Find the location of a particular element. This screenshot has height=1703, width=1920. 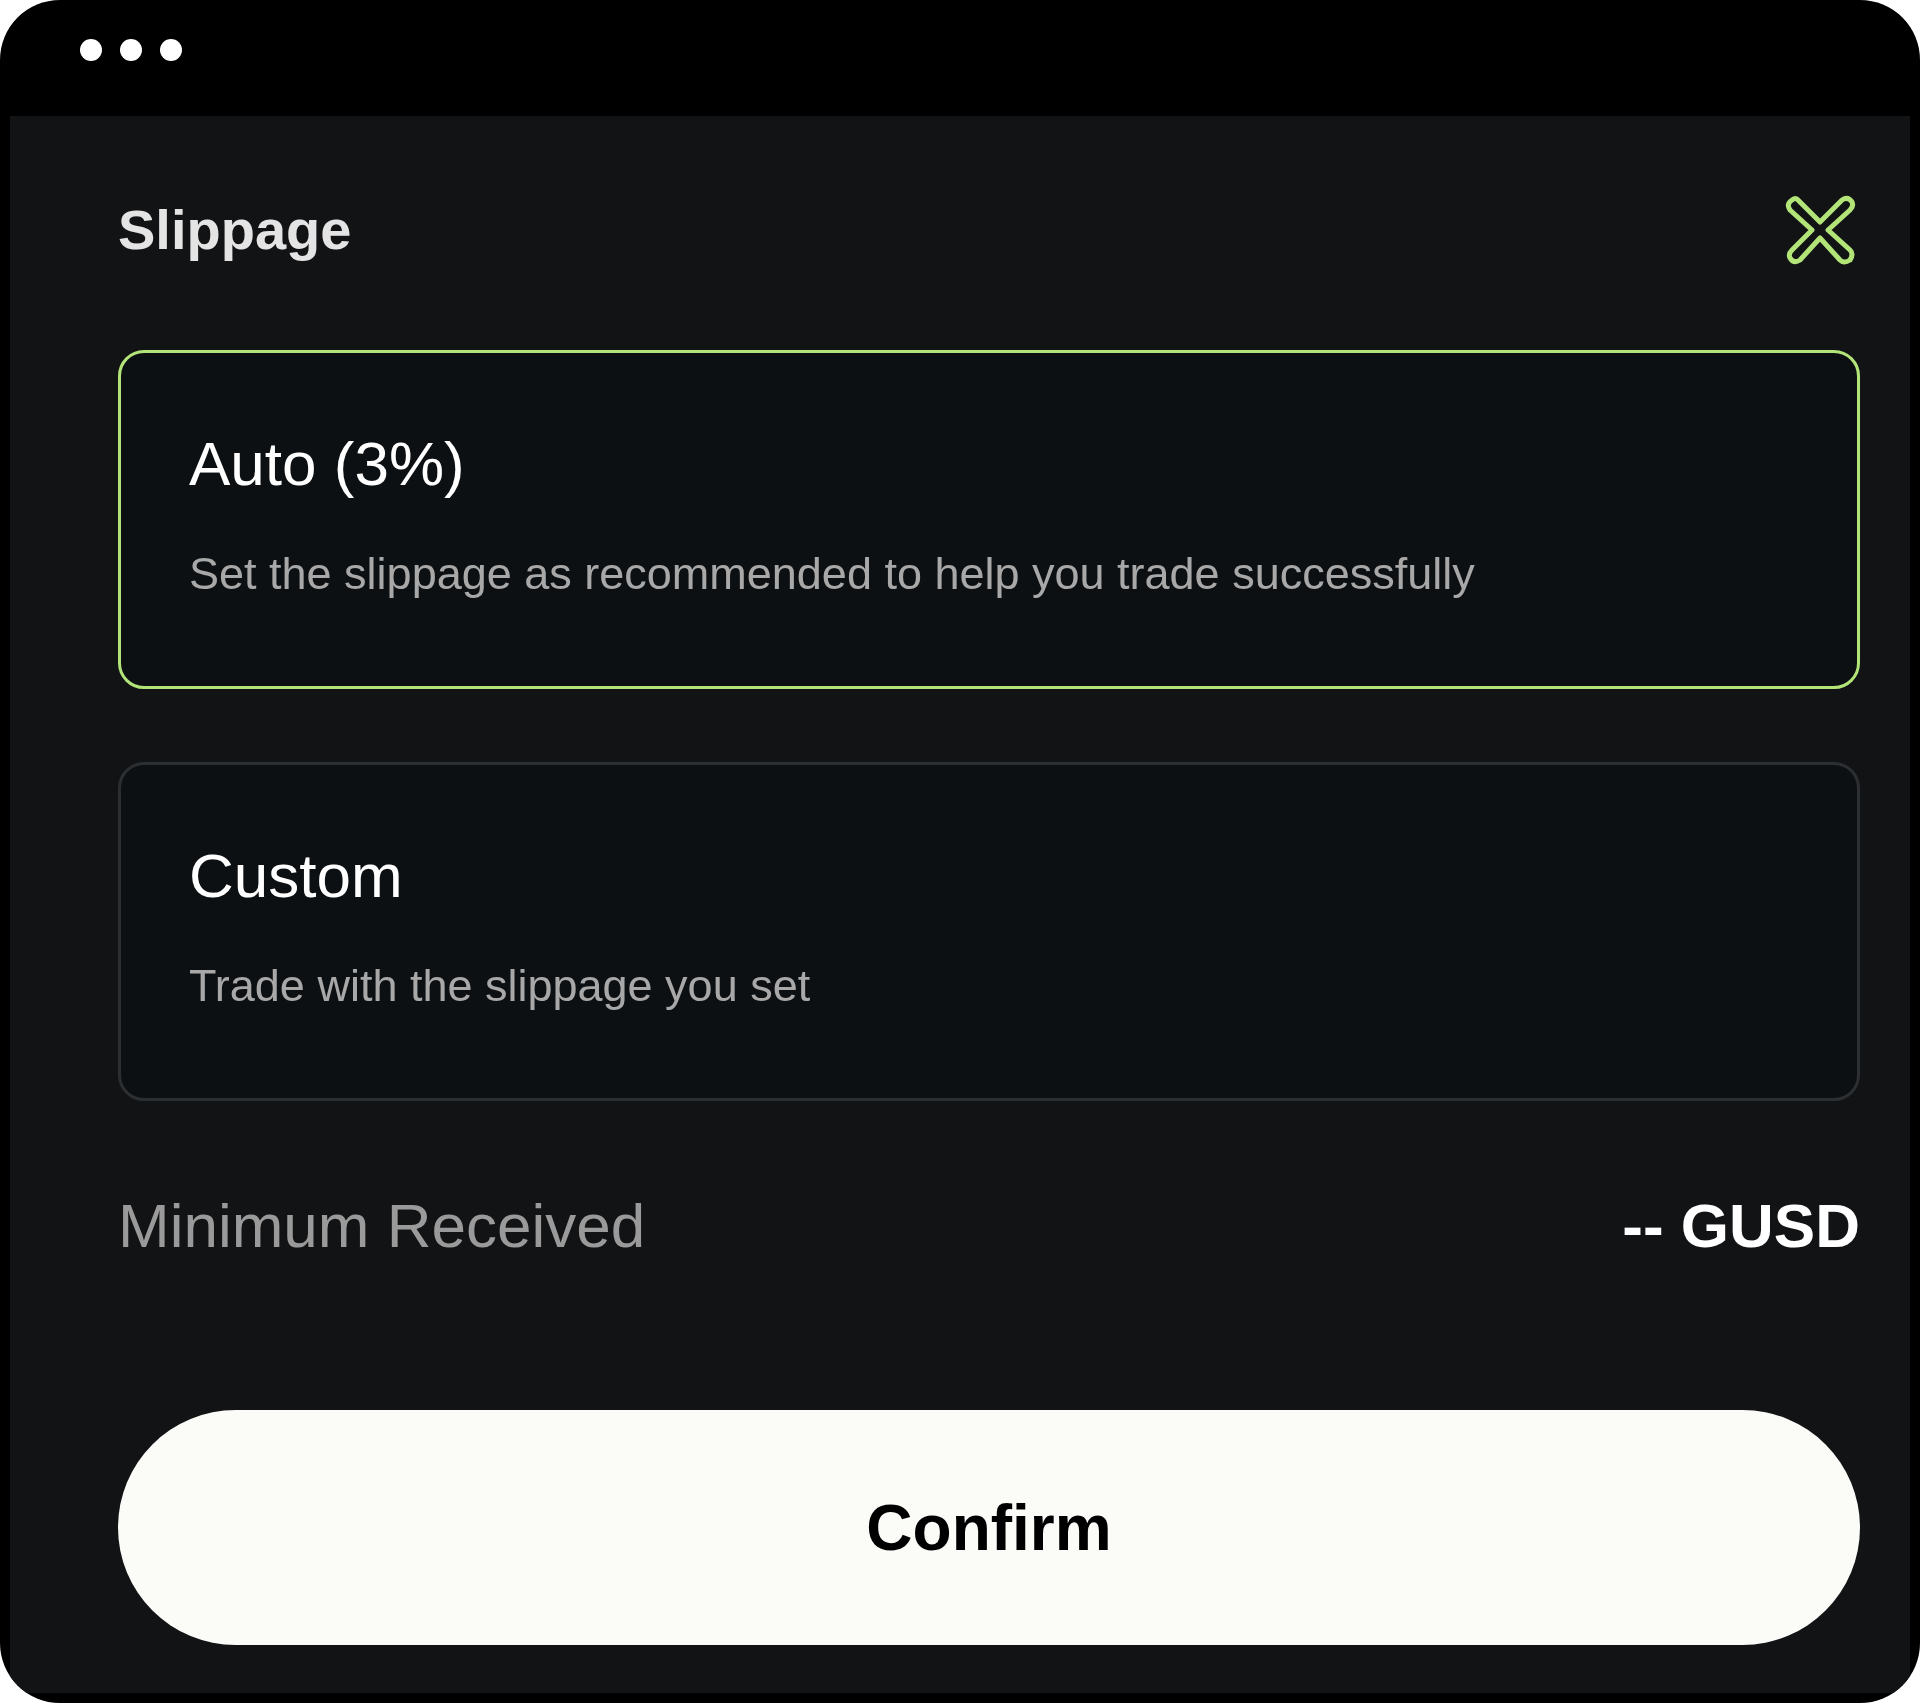

minimum-received-value: -- GUSD is located at coordinates (1741, 1225).